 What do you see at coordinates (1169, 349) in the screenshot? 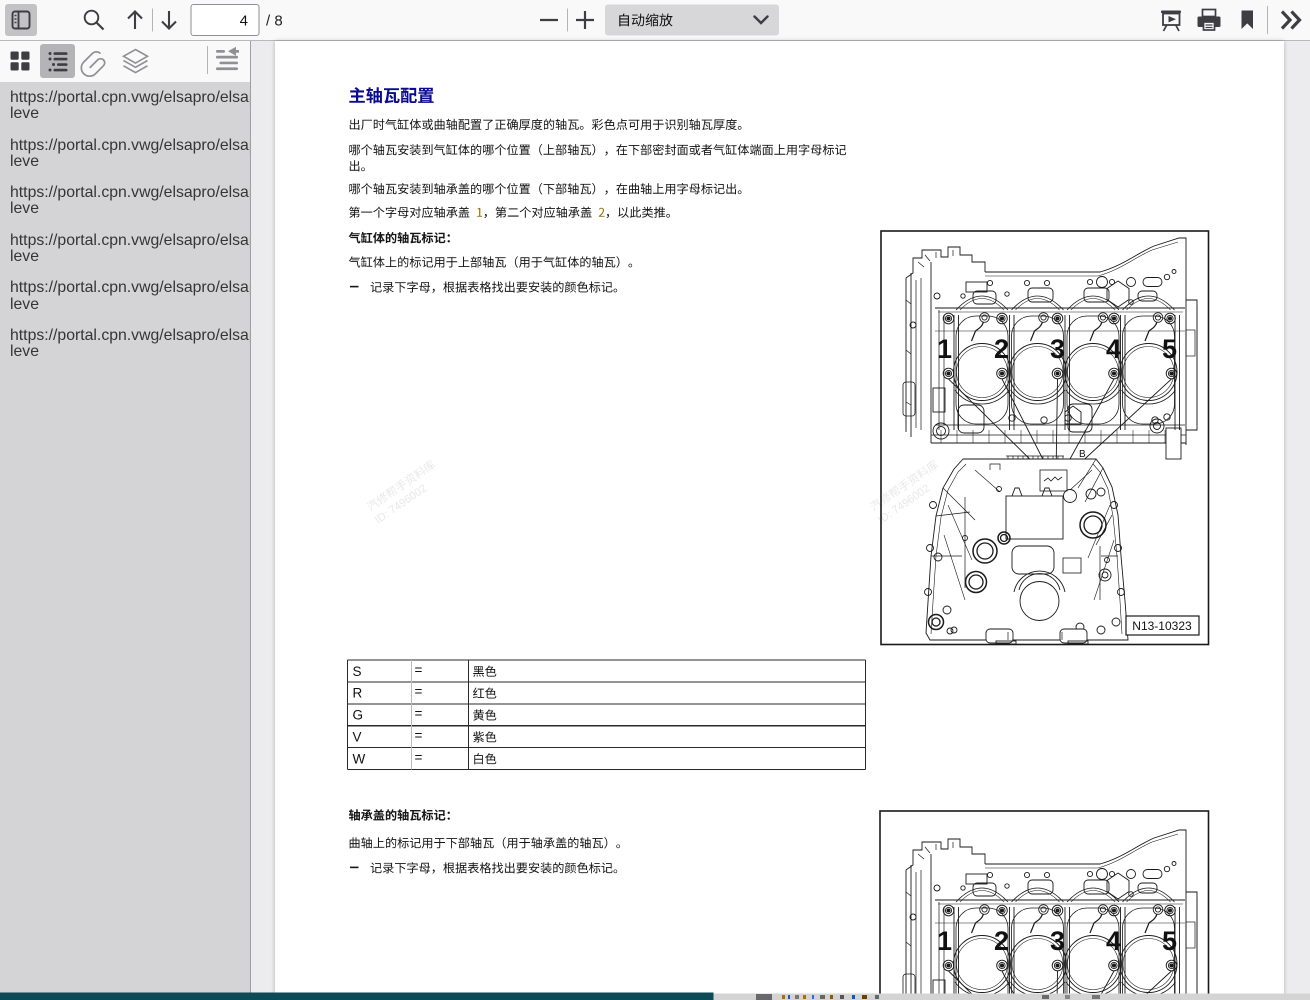
I see `svg-text: 5` at bounding box center [1169, 349].